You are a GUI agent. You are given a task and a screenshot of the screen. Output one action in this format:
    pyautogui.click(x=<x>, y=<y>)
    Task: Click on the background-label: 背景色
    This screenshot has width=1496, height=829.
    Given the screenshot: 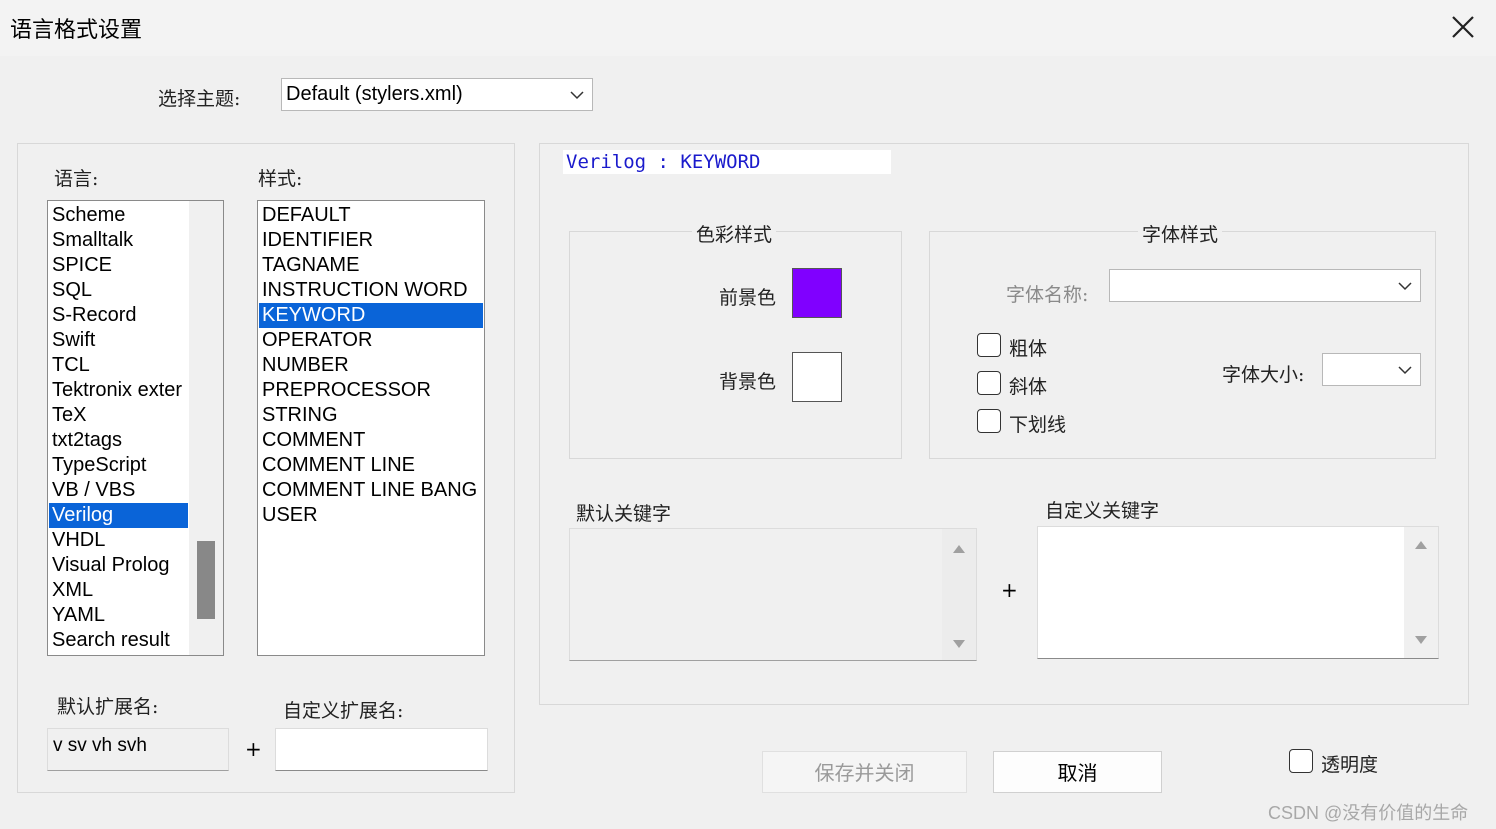 What is the action you would take?
    pyautogui.click(x=748, y=382)
    